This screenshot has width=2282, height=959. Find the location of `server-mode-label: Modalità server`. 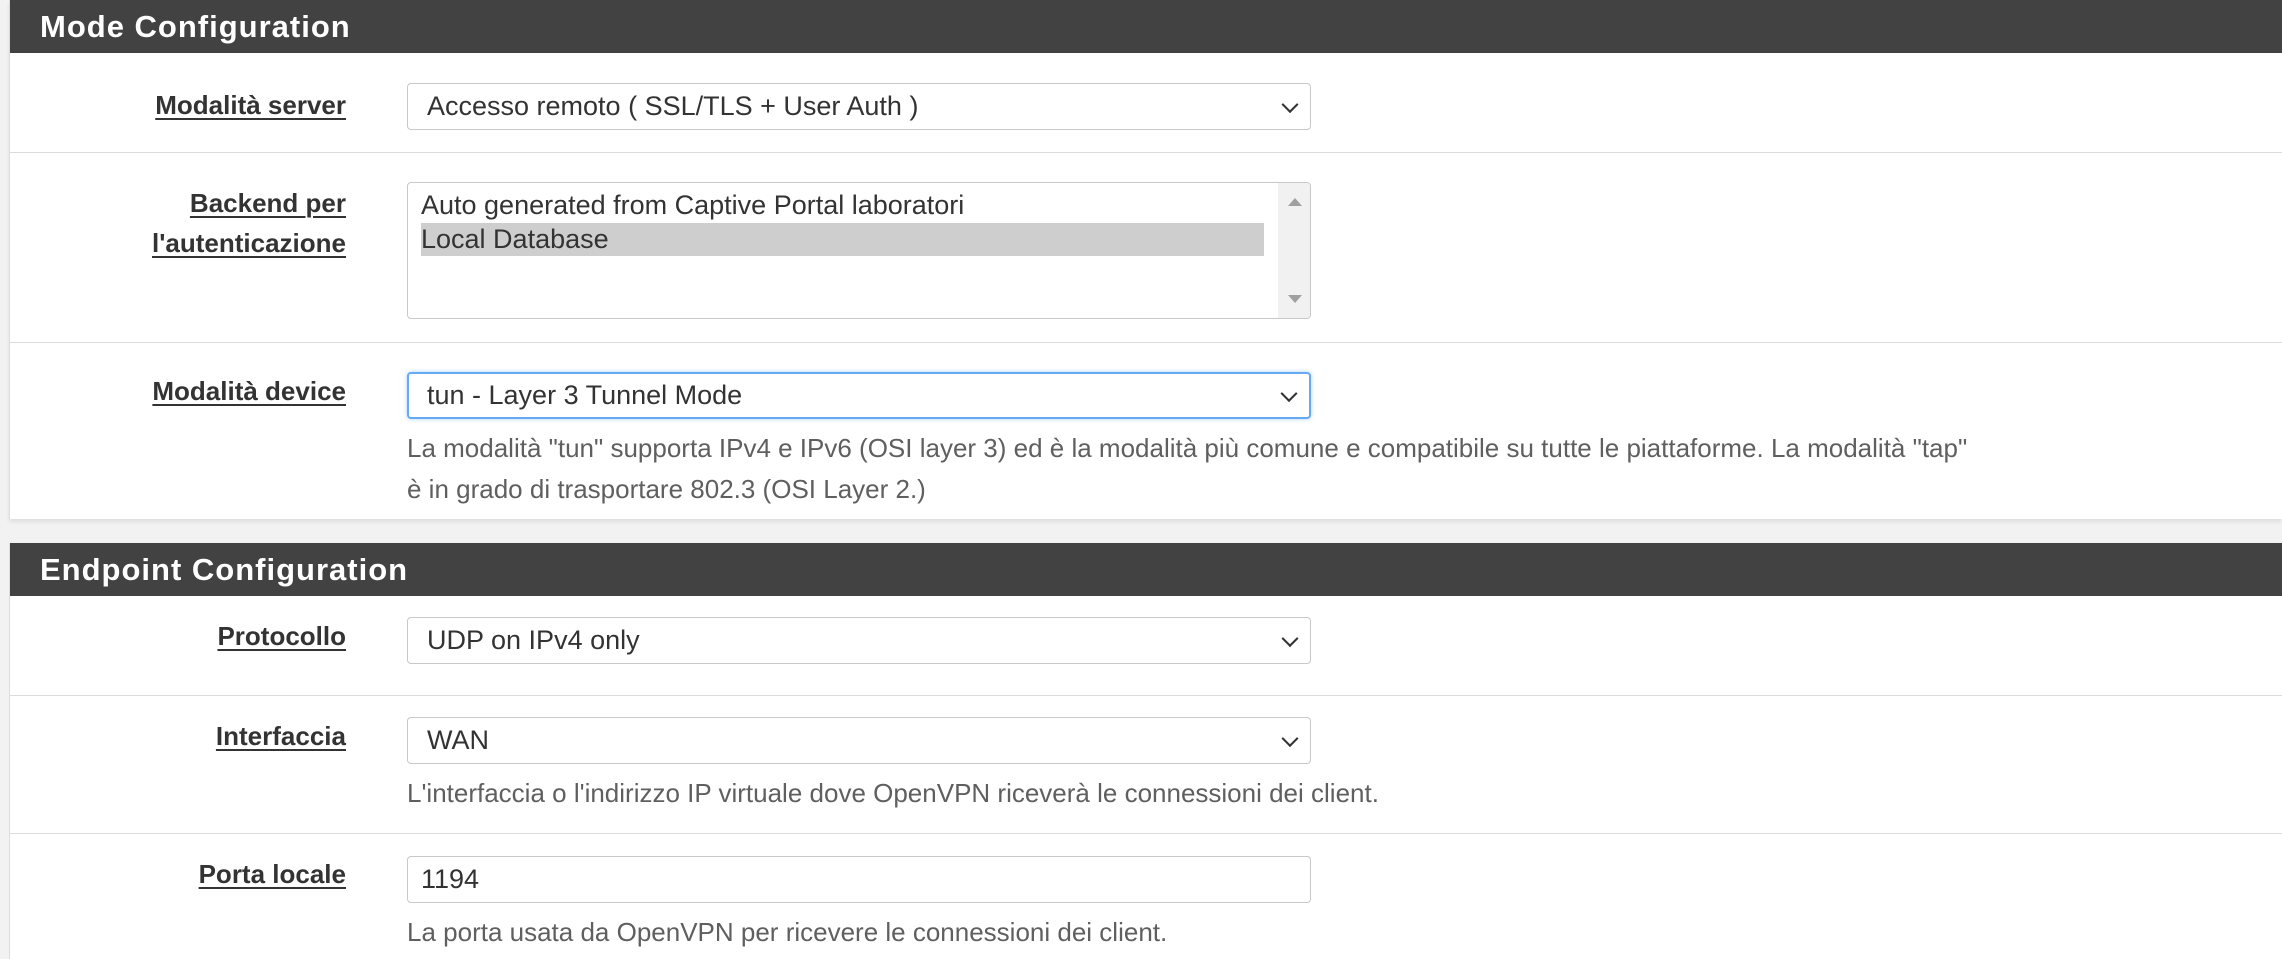

server-mode-label: Modalità server is located at coordinates (250, 105).